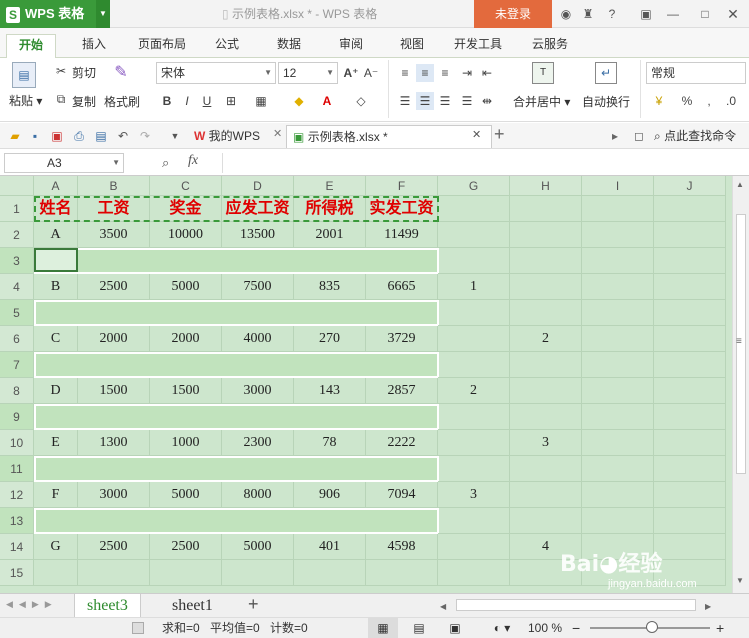  Describe the element at coordinates (186, 469) in the screenshot. I see `cell-C11` at that location.